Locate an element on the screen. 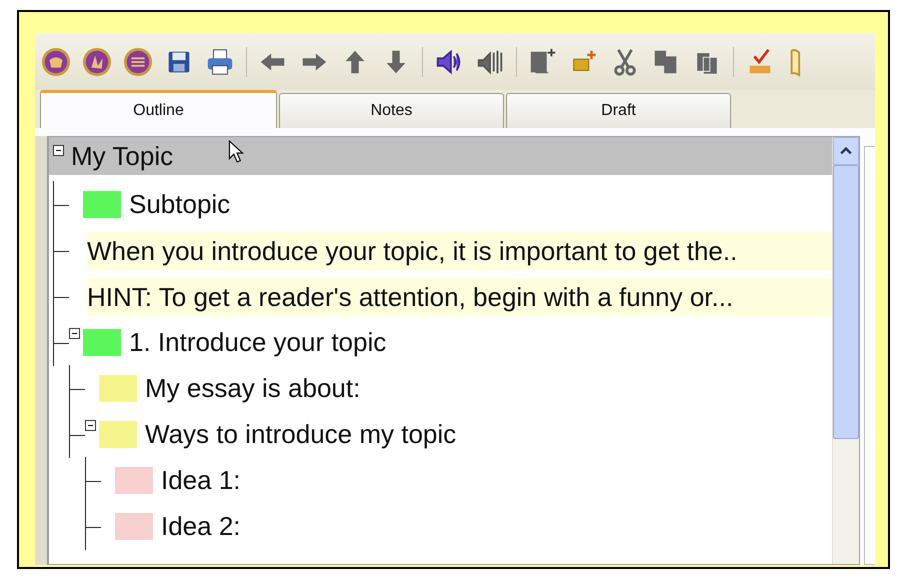 The width and height of the screenshot is (903, 579). outline-topic: Subtopic is located at coordinates (179, 204).